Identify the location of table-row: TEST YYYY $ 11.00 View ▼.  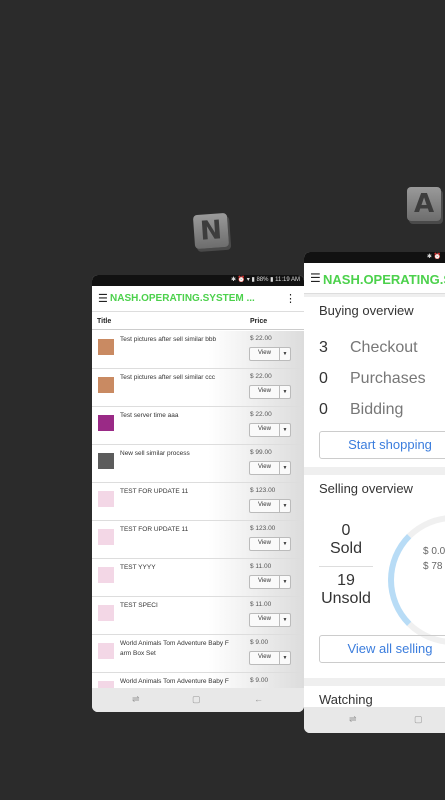
(198, 578).